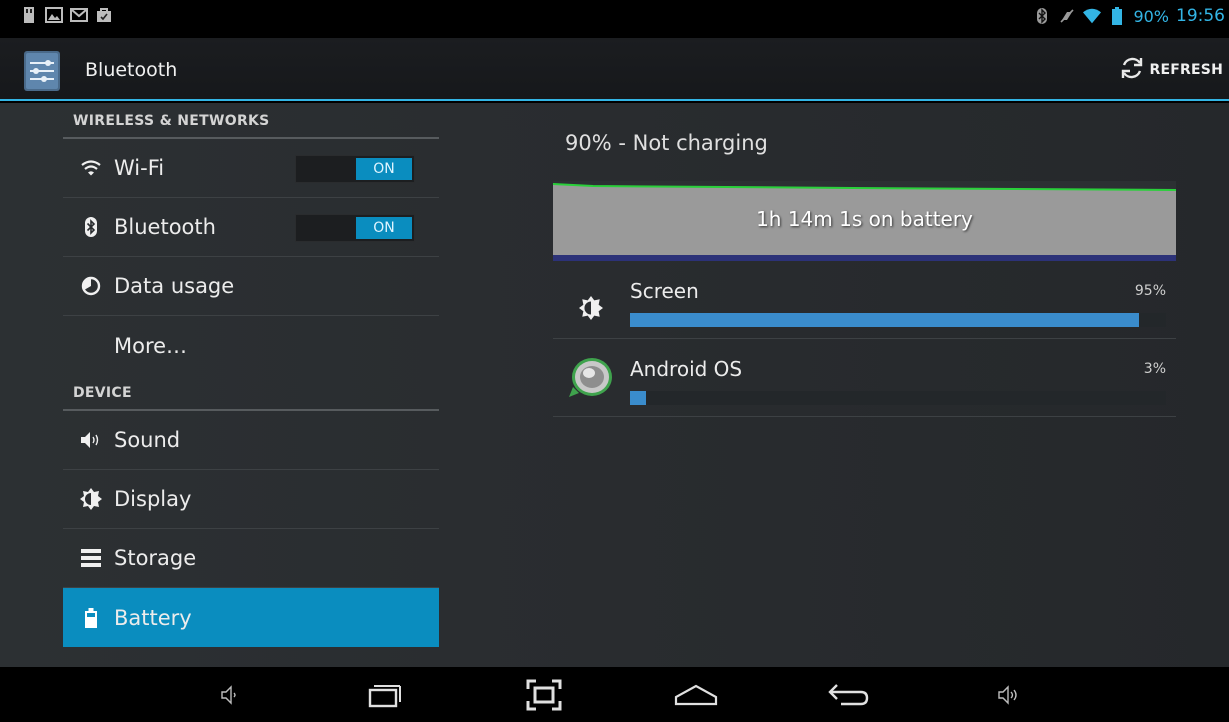  Describe the element at coordinates (355, 169) in the screenshot. I see `wifi-toggle: ON` at that location.